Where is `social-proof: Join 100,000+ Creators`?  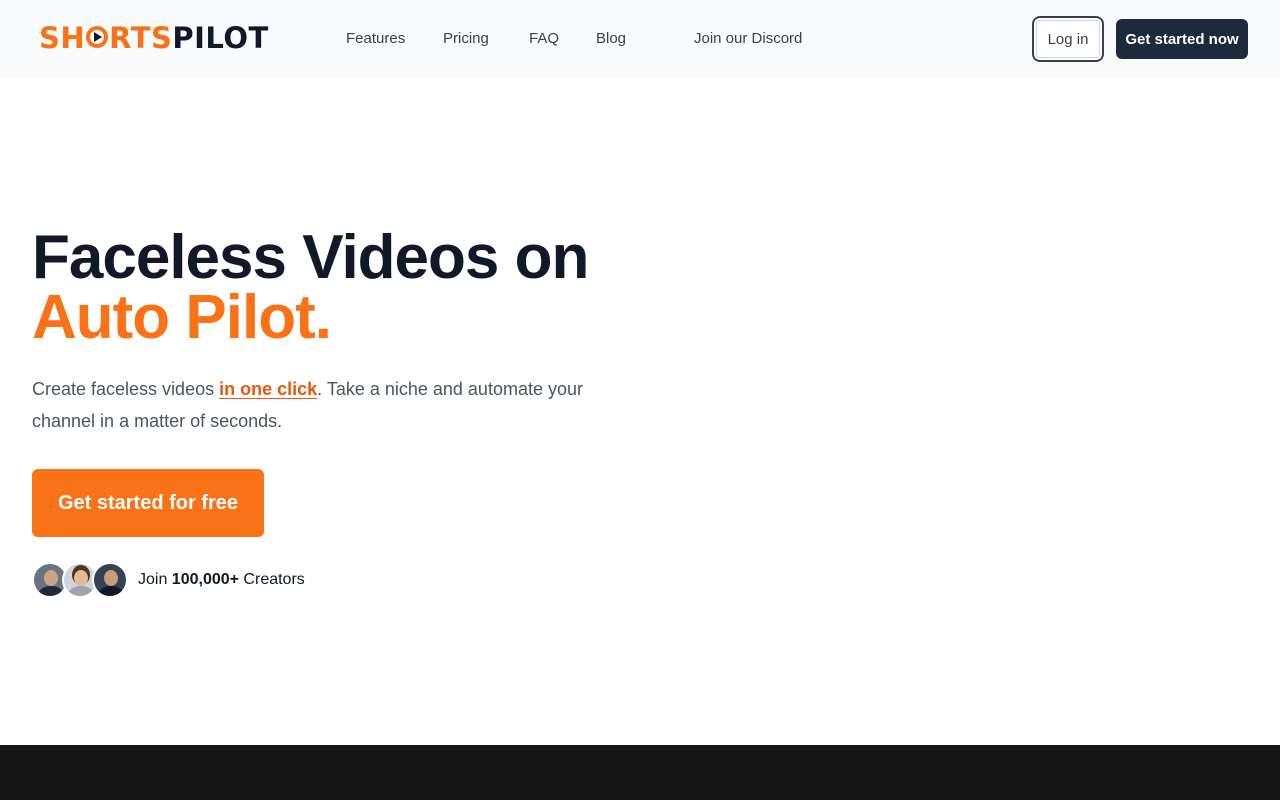
social-proof: Join 100,000+ Creators is located at coordinates (168, 580).